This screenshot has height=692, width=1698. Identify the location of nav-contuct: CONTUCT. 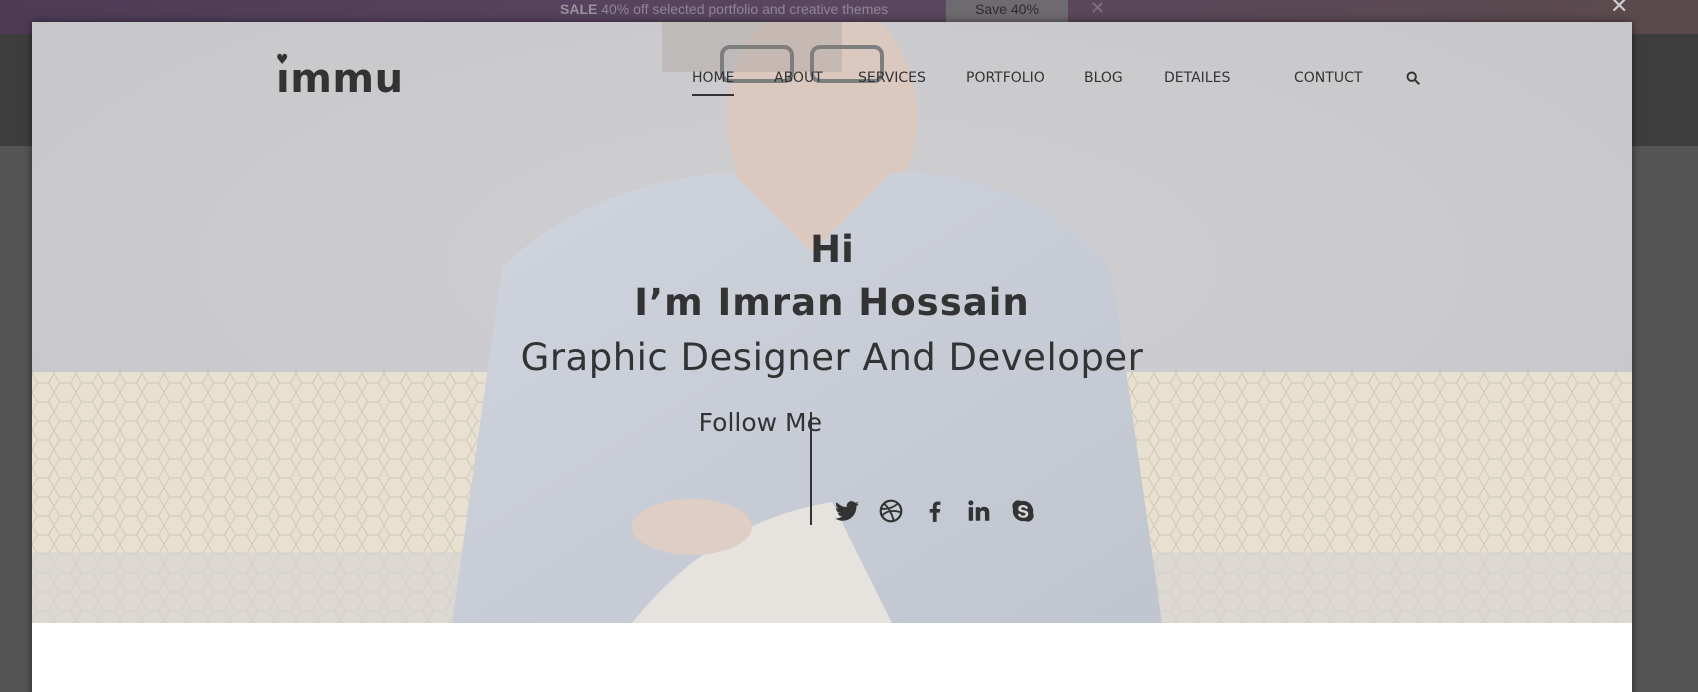
(1328, 78).